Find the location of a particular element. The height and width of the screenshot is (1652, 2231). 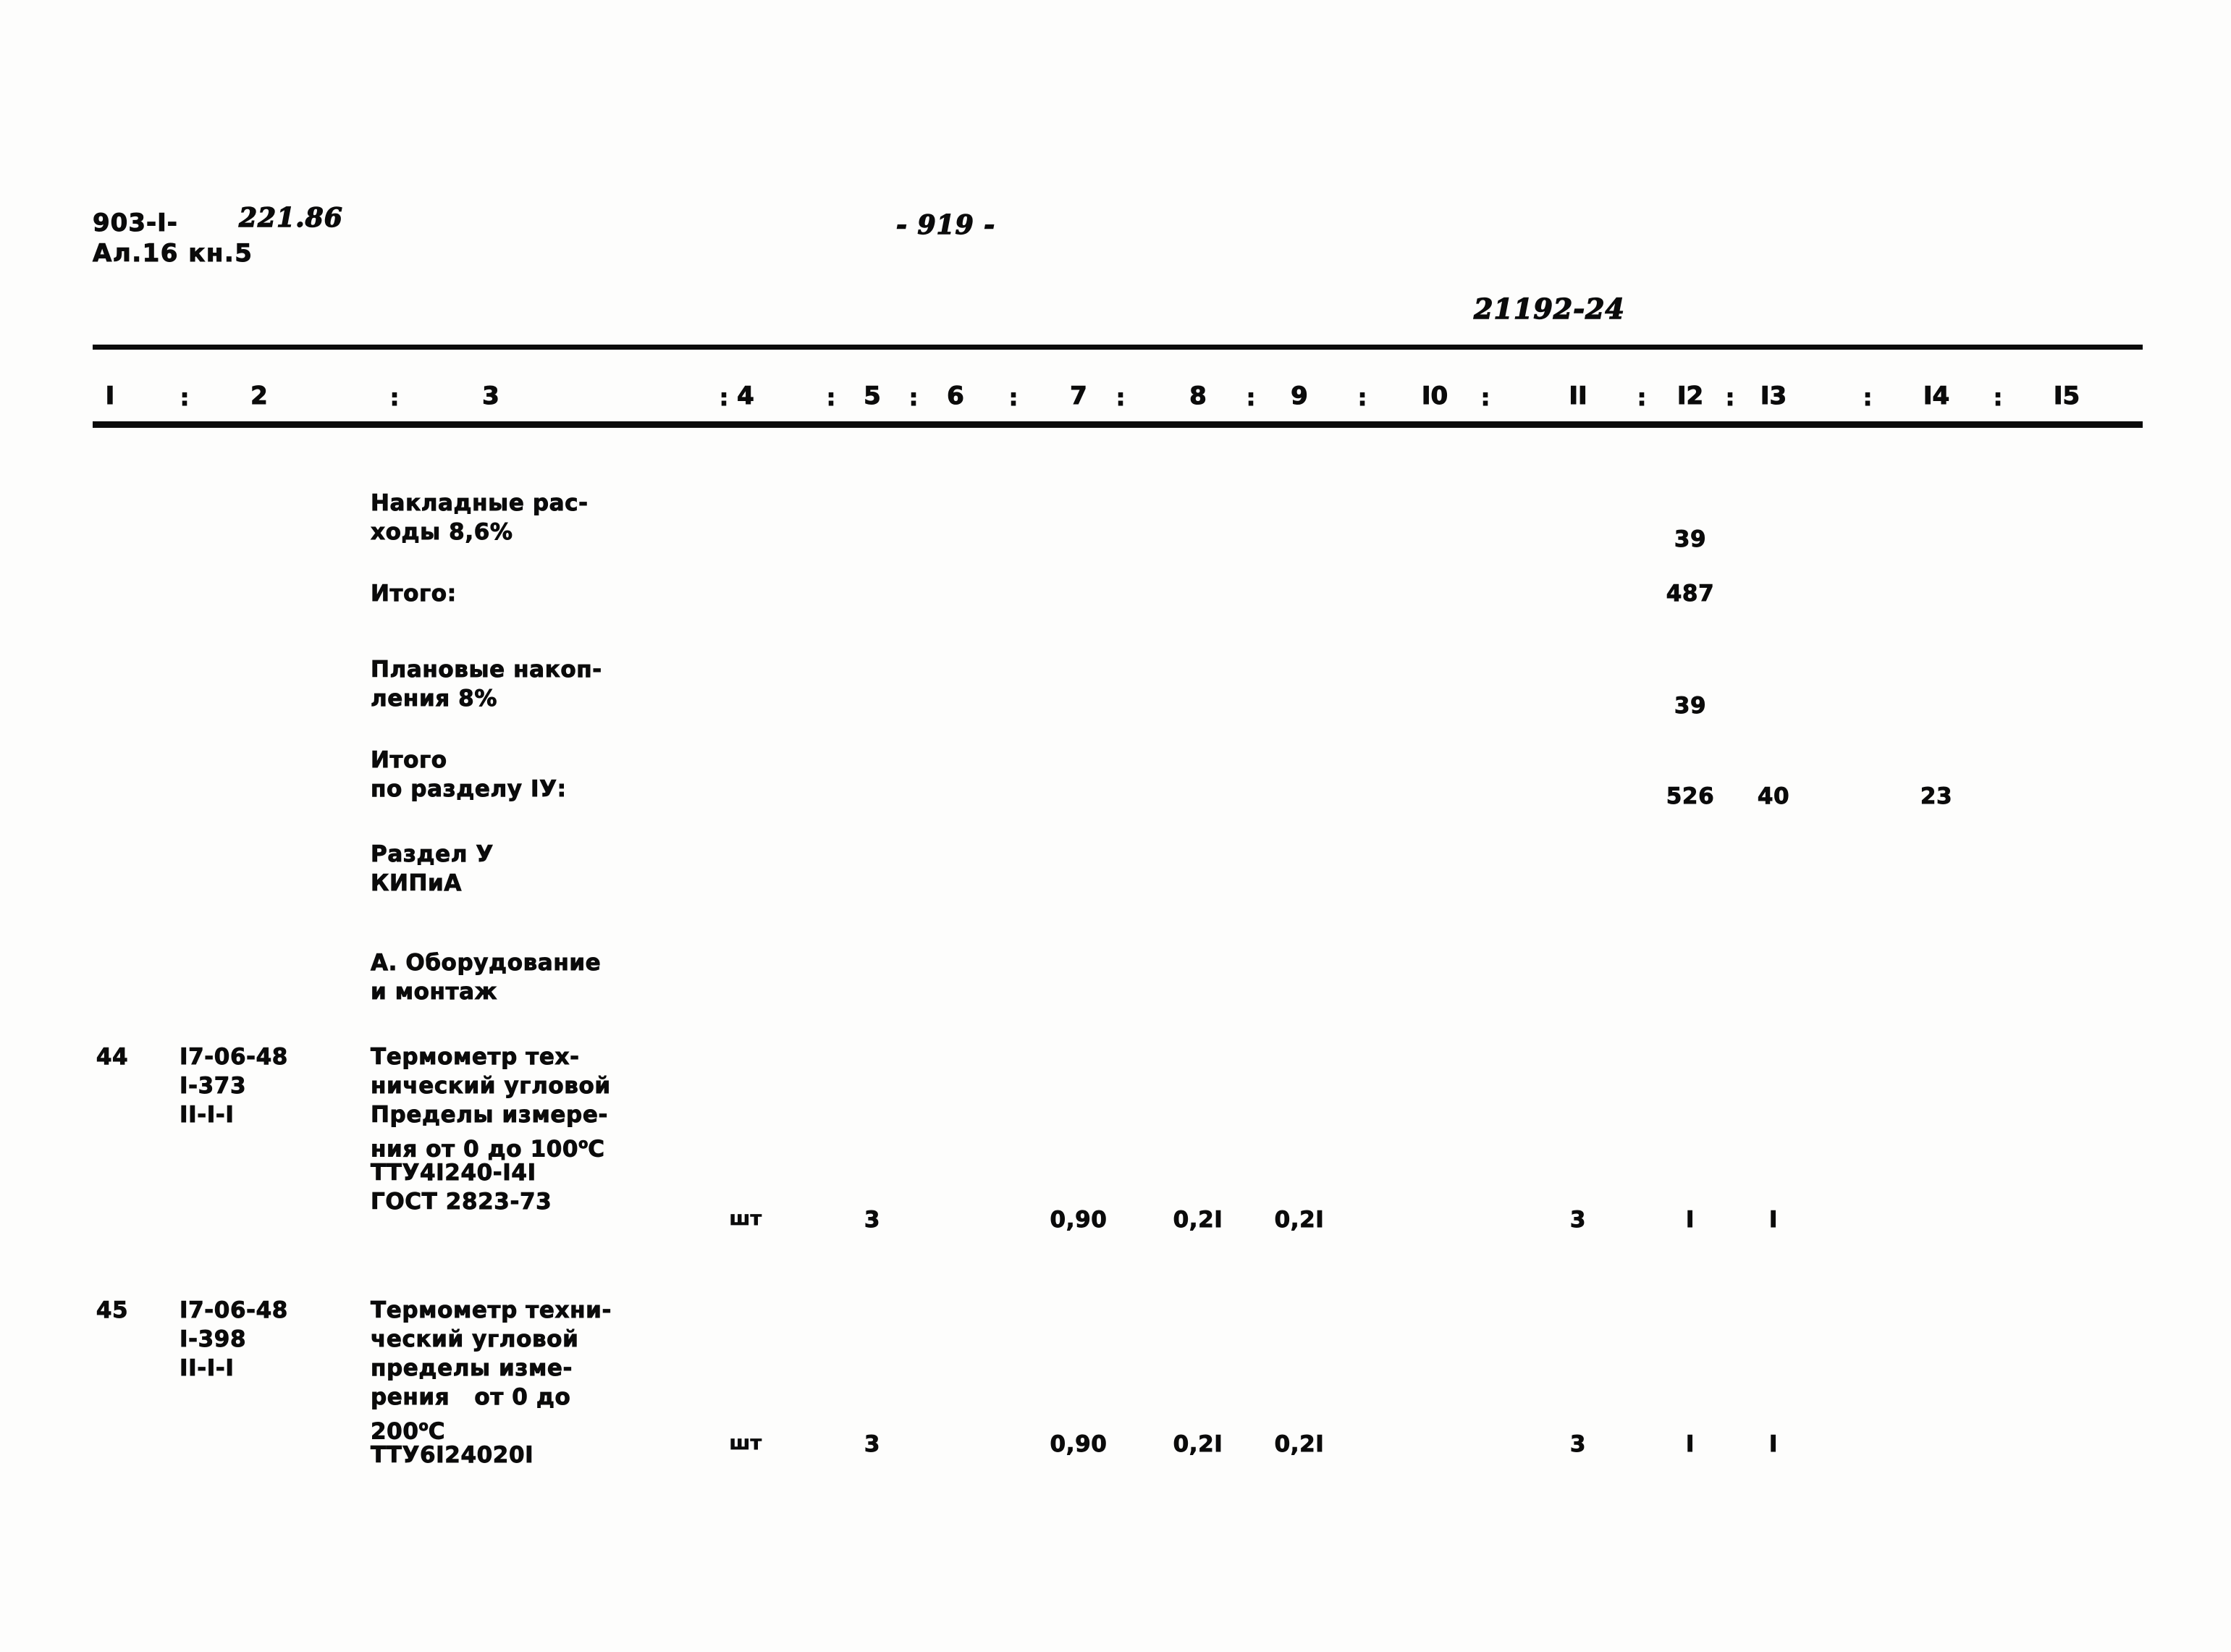

row-description-line: КИПиА is located at coordinates (416, 883).